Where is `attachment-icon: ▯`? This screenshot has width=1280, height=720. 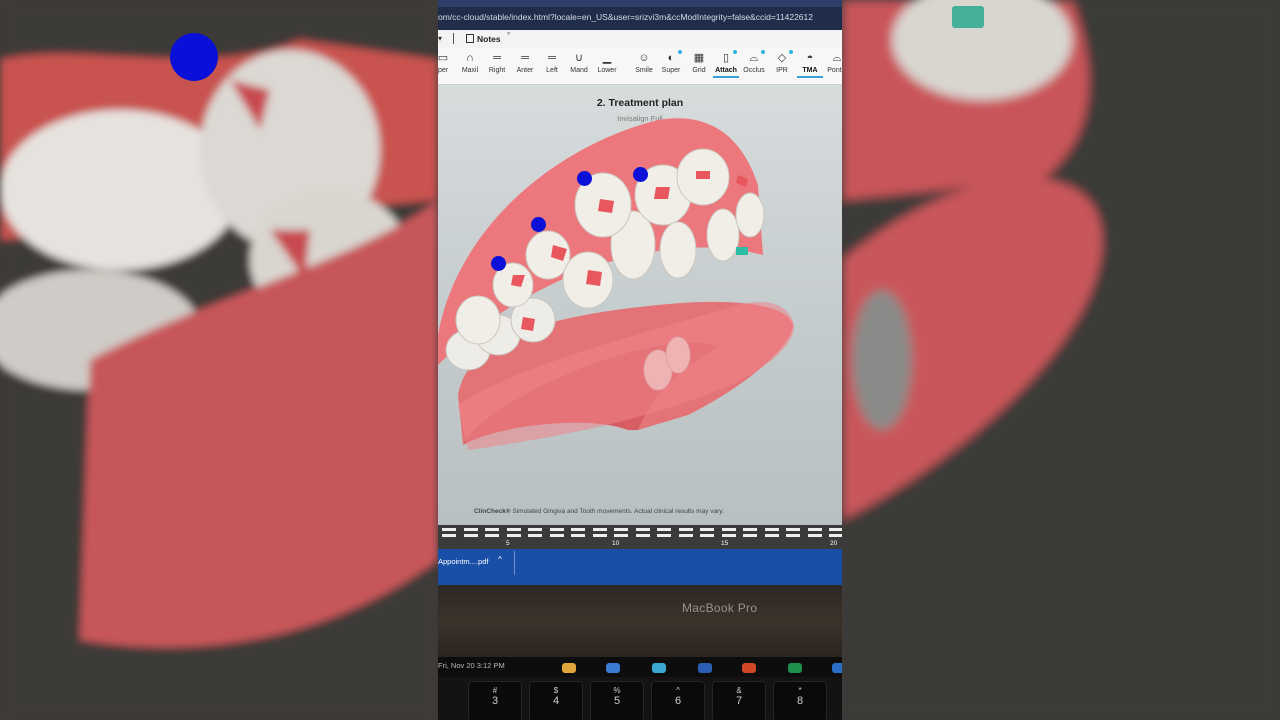 attachment-icon: ▯ is located at coordinates (726, 58).